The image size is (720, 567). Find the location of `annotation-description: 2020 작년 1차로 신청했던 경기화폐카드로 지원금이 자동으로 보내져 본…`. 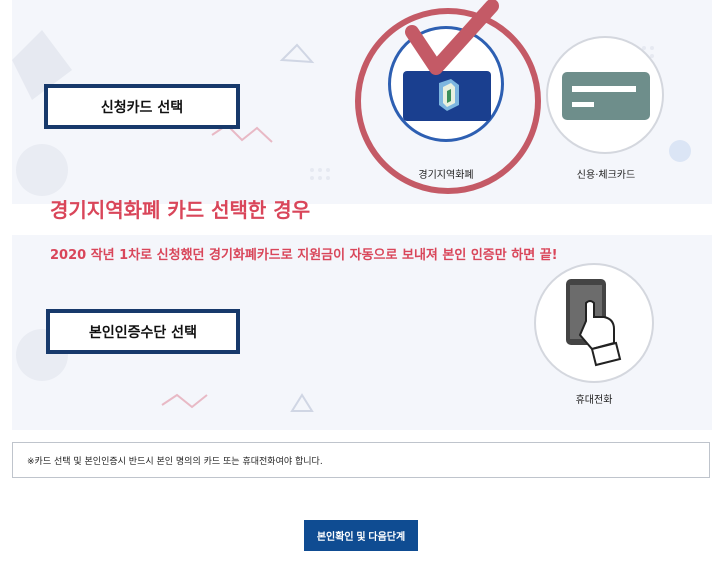

annotation-description: 2020 작년 1차로 신청했던 경기화폐카드로 지원금이 자동으로 보내져 본… is located at coordinates (304, 255).